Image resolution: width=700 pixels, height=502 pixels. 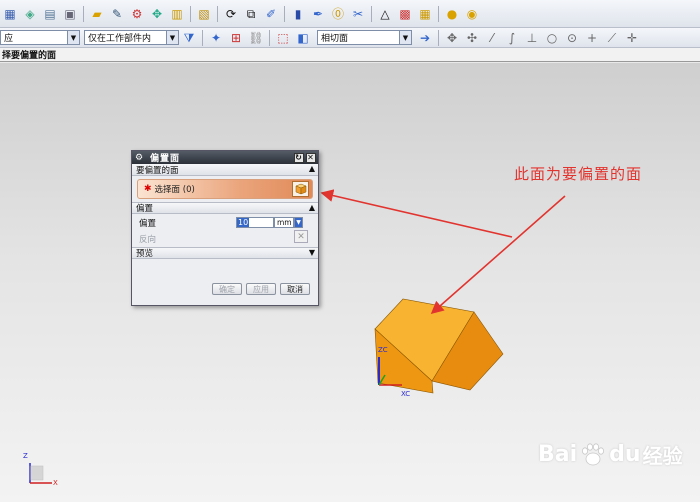 I want to click on section-preview-label: 预览, so click(x=145, y=254).